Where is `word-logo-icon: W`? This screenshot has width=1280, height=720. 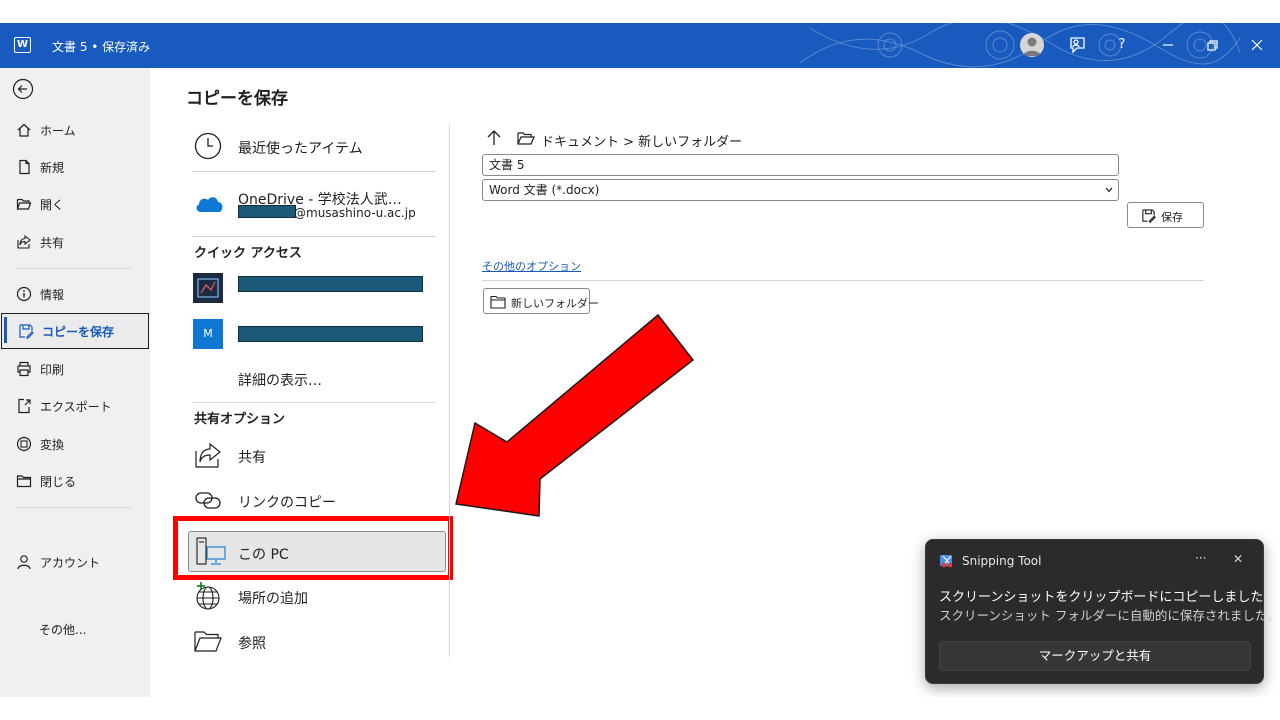 word-logo-icon: W is located at coordinates (22, 45).